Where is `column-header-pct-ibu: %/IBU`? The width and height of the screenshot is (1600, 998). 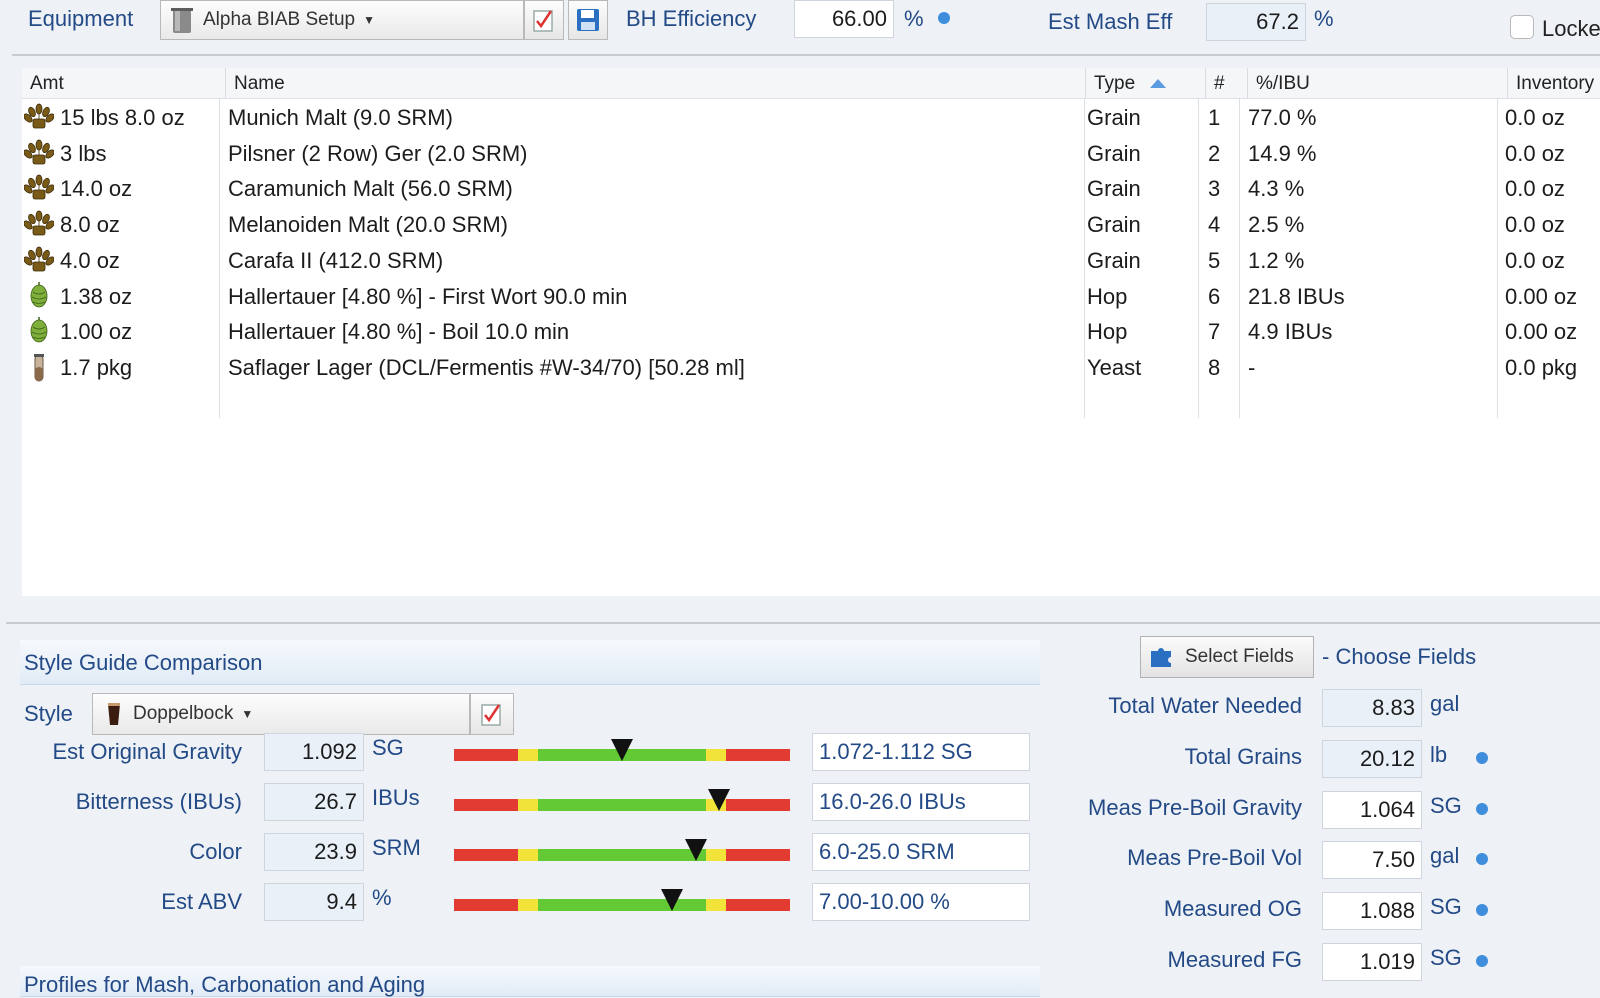
column-header-pct-ibu: %/IBU is located at coordinates (1377, 83).